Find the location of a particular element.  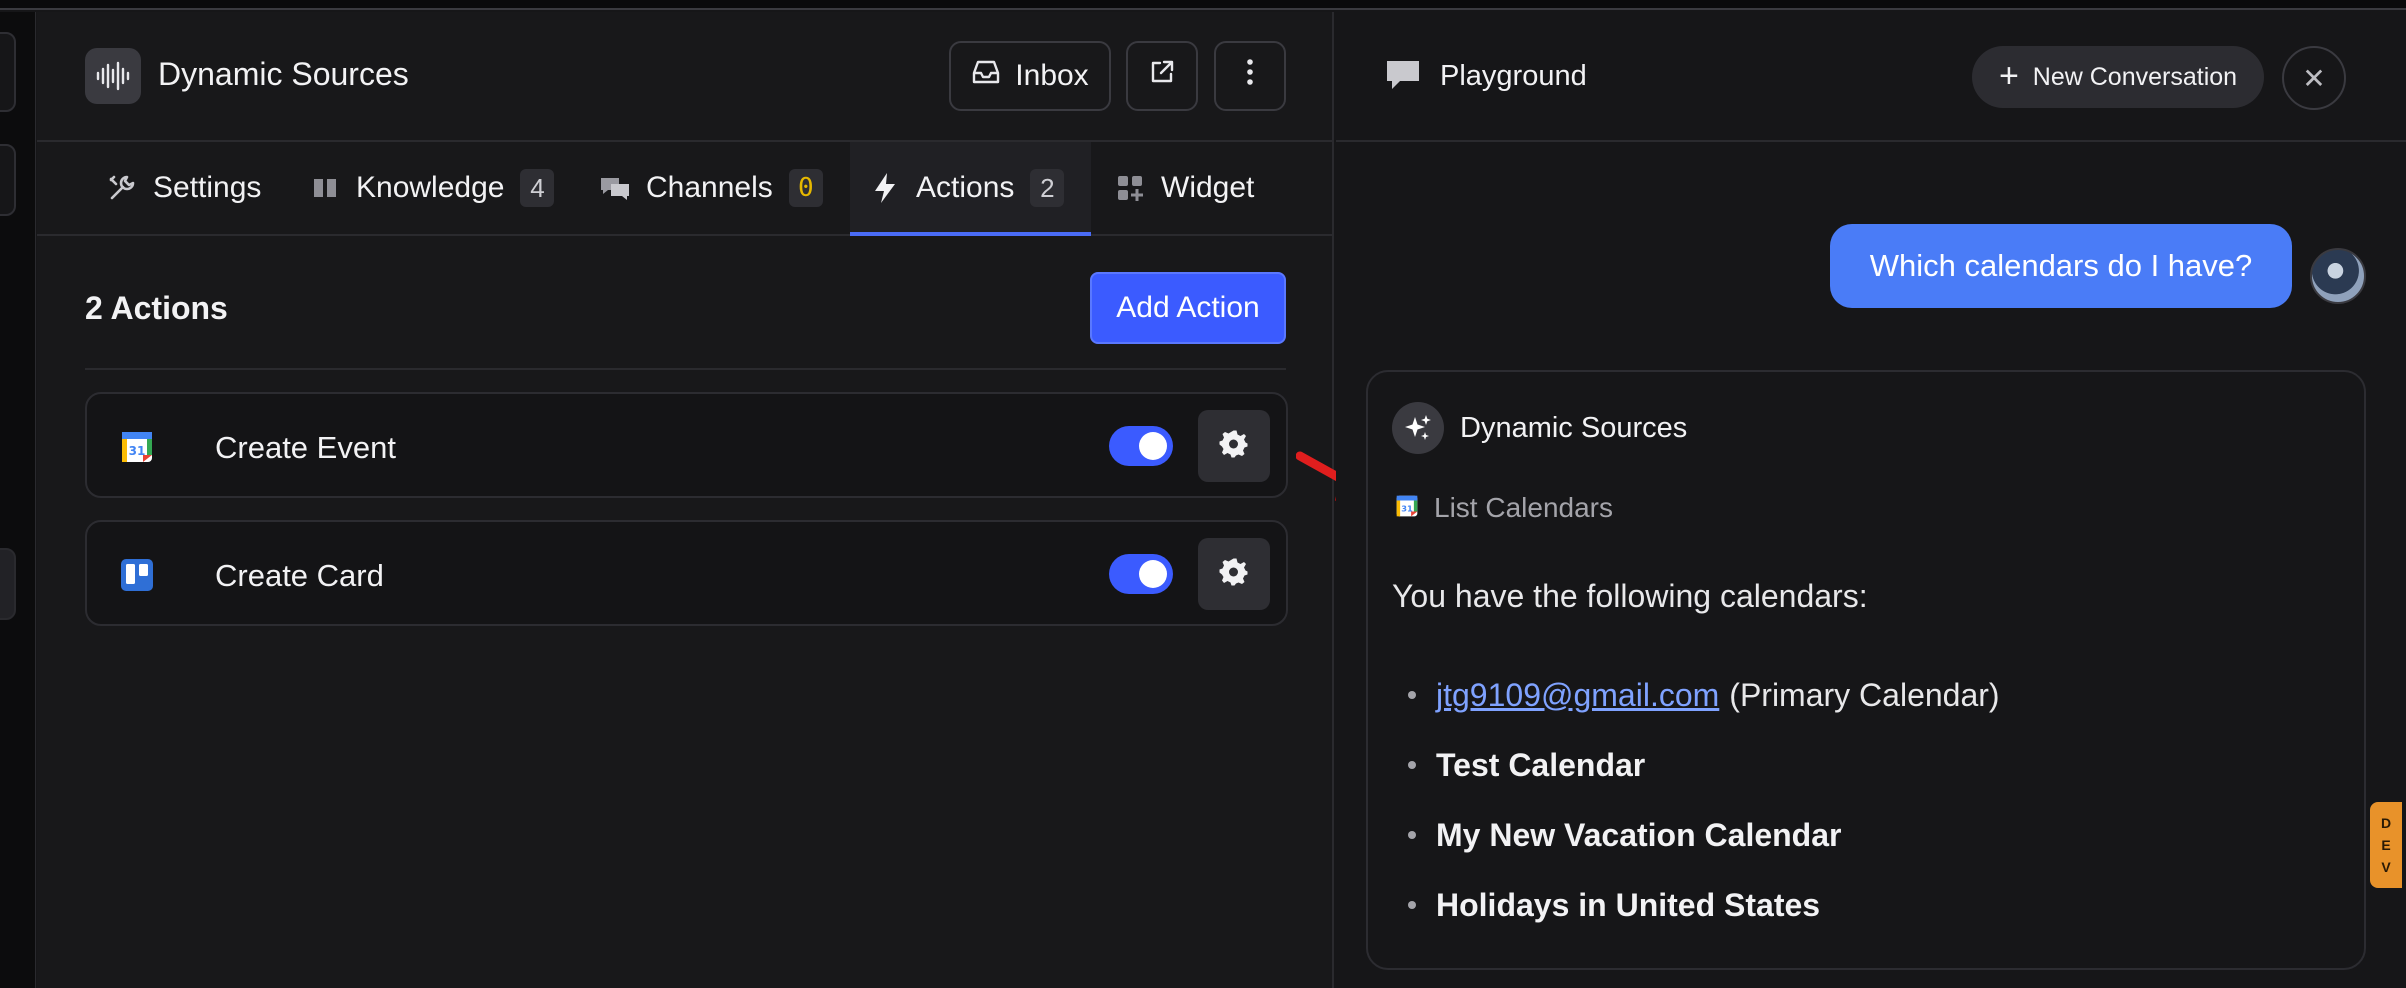

more-options-button is located at coordinates (1250, 76).